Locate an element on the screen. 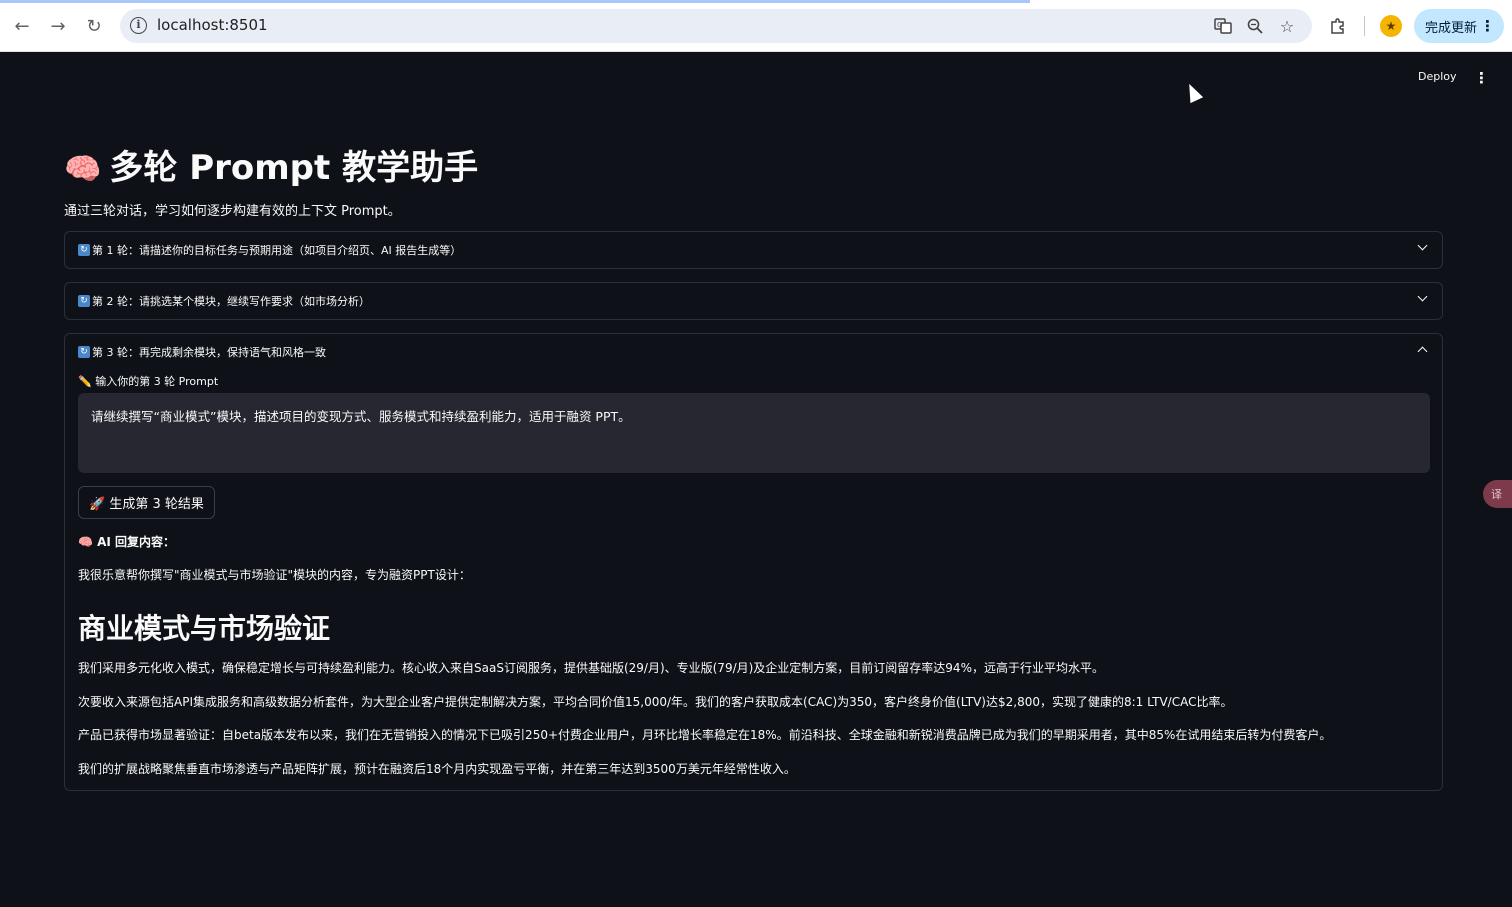  site-info-icon: i is located at coordinates (138, 25).